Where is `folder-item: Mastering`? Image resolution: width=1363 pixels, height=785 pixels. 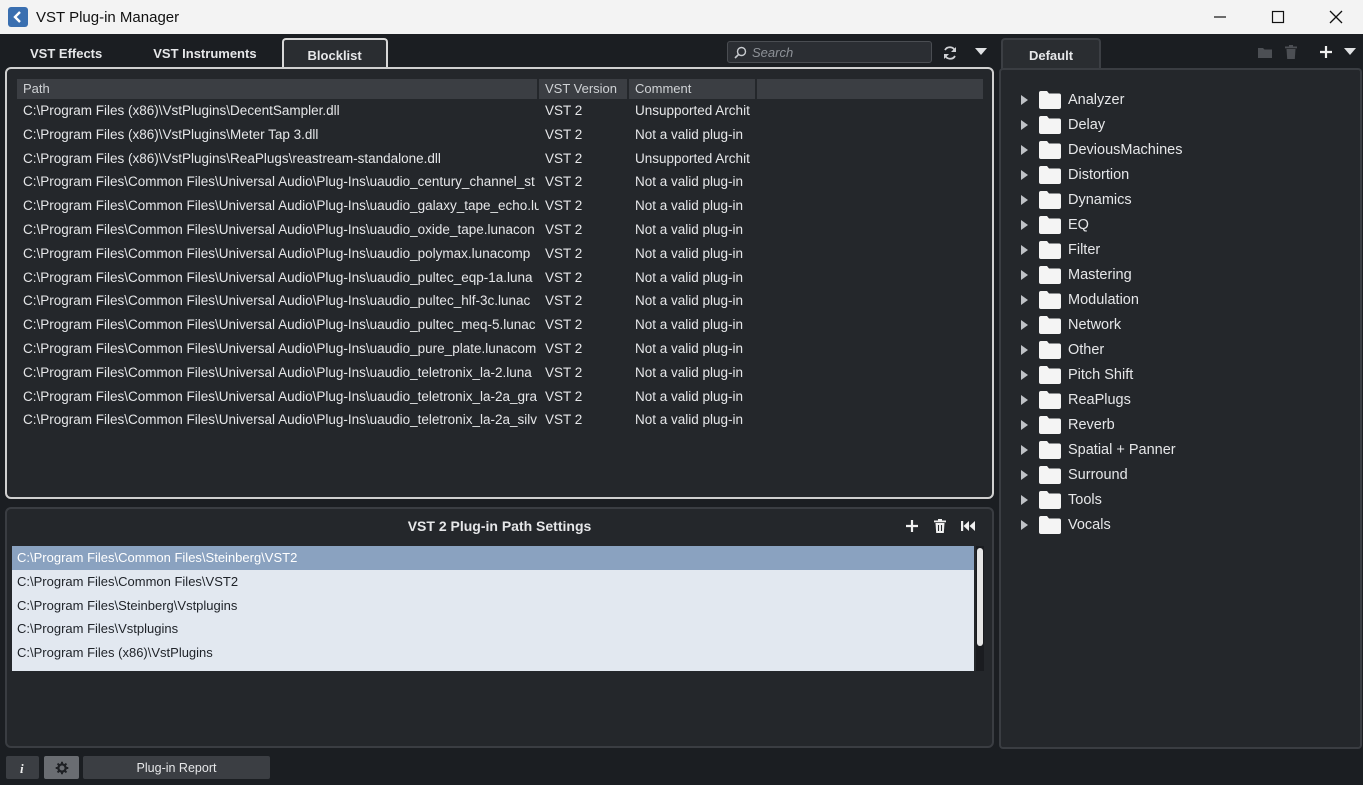 folder-item: Mastering is located at coordinates (1100, 274).